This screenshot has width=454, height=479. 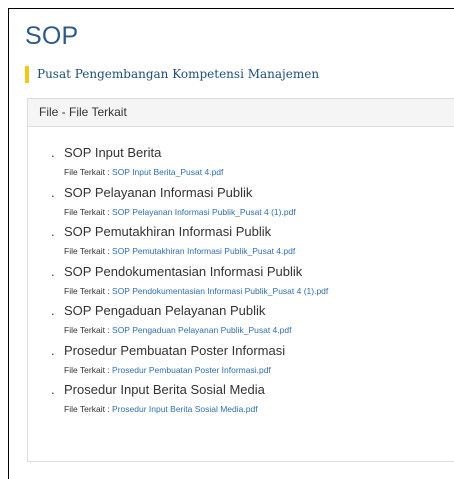 What do you see at coordinates (165, 310) in the screenshot?
I see `document-title: SOP Pengaduan Pelayanan Publik` at bounding box center [165, 310].